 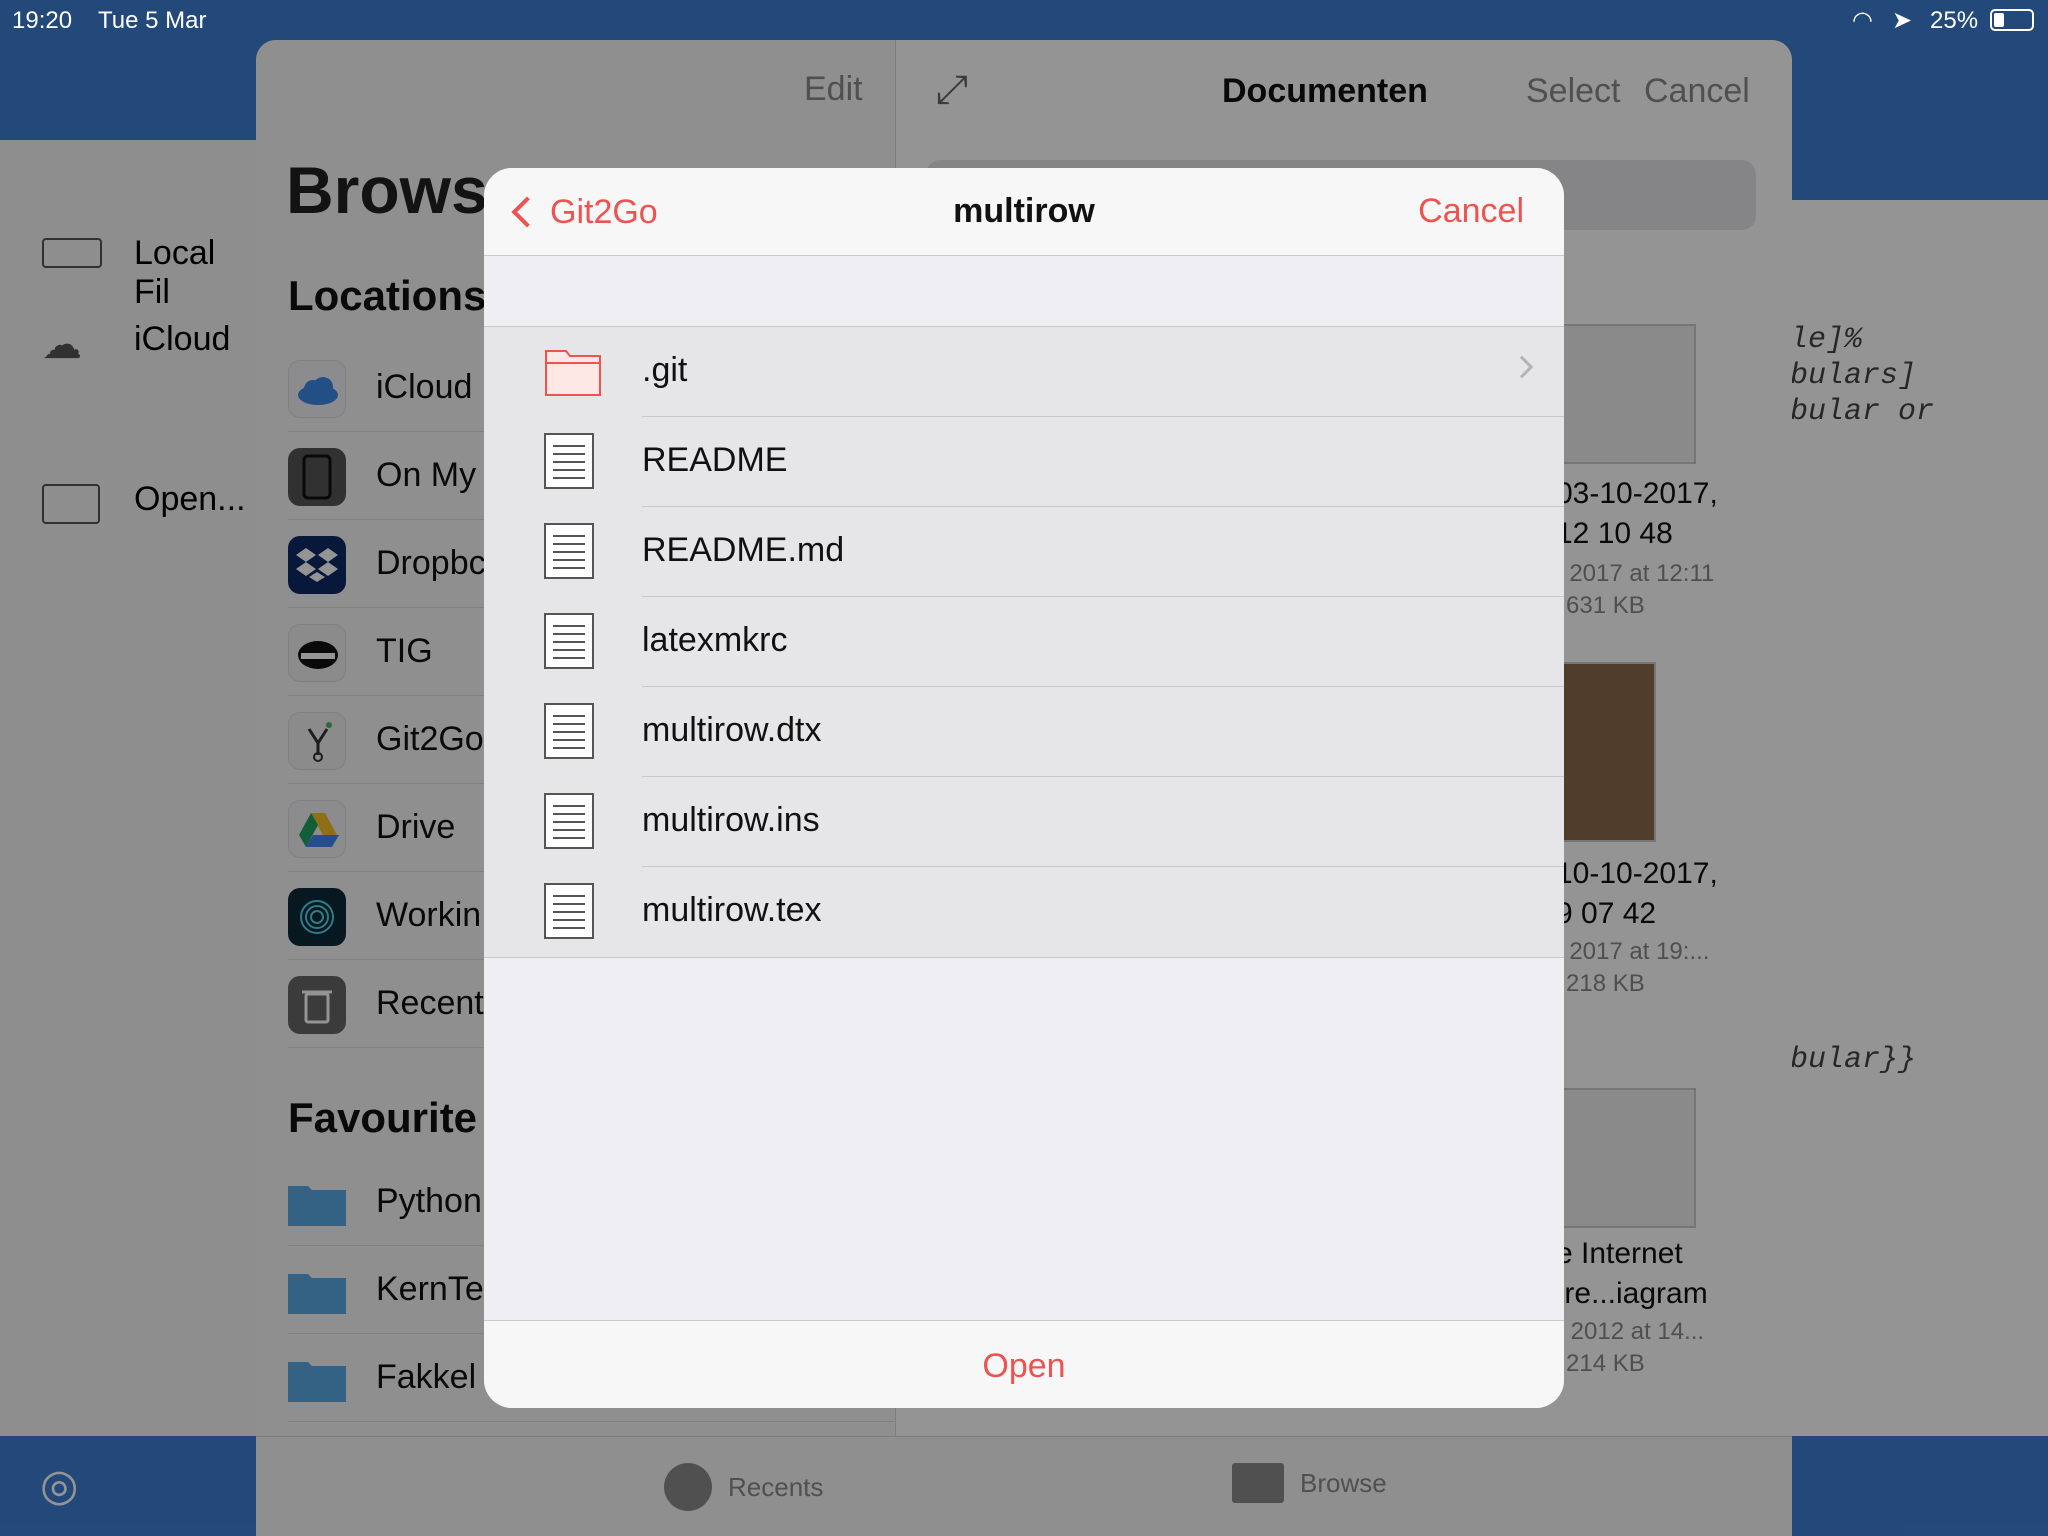 I want to click on modal-header: Git2Go multirow Cancel, so click(x=1024, y=212).